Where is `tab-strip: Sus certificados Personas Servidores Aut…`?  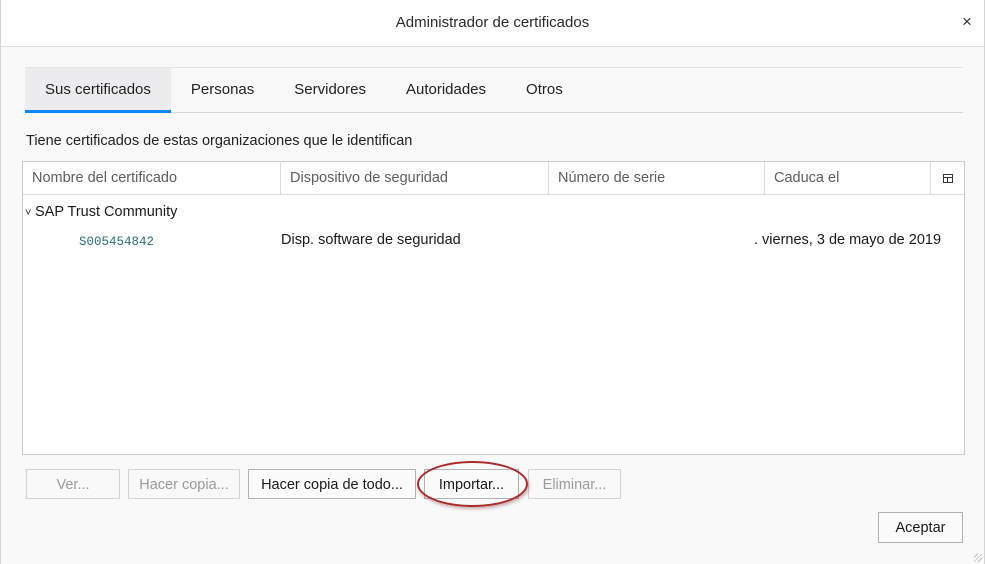 tab-strip: Sus certificados Personas Servidores Aut… is located at coordinates (494, 90).